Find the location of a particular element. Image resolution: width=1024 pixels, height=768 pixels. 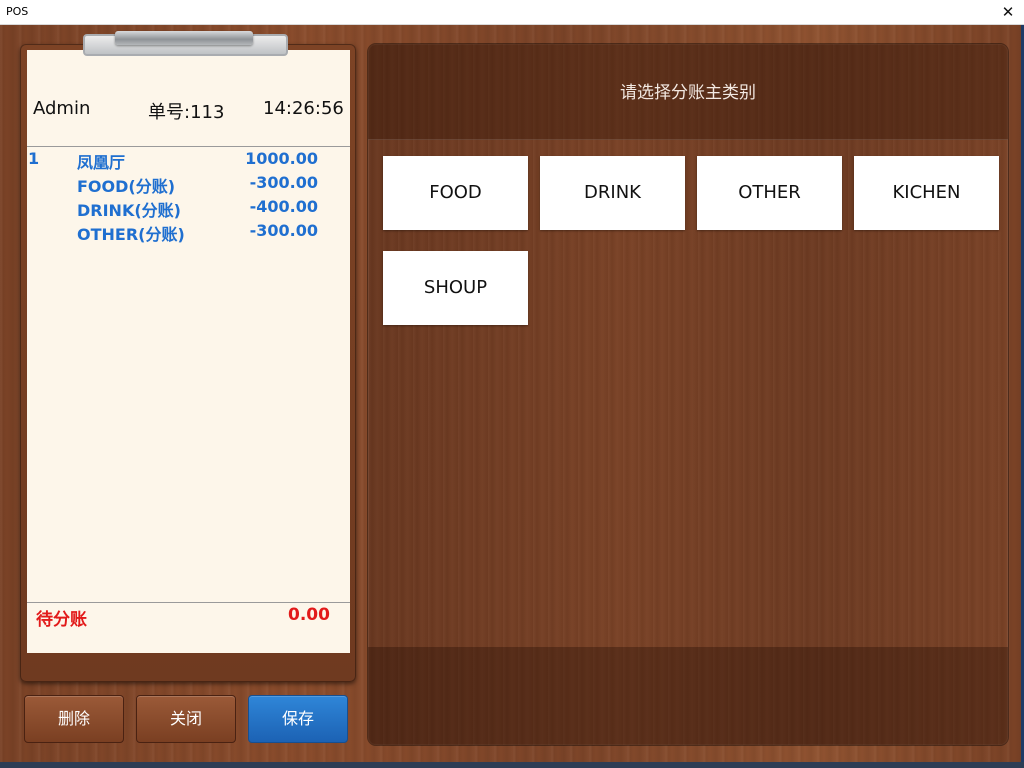

background-strip is located at coordinates (512, 765).